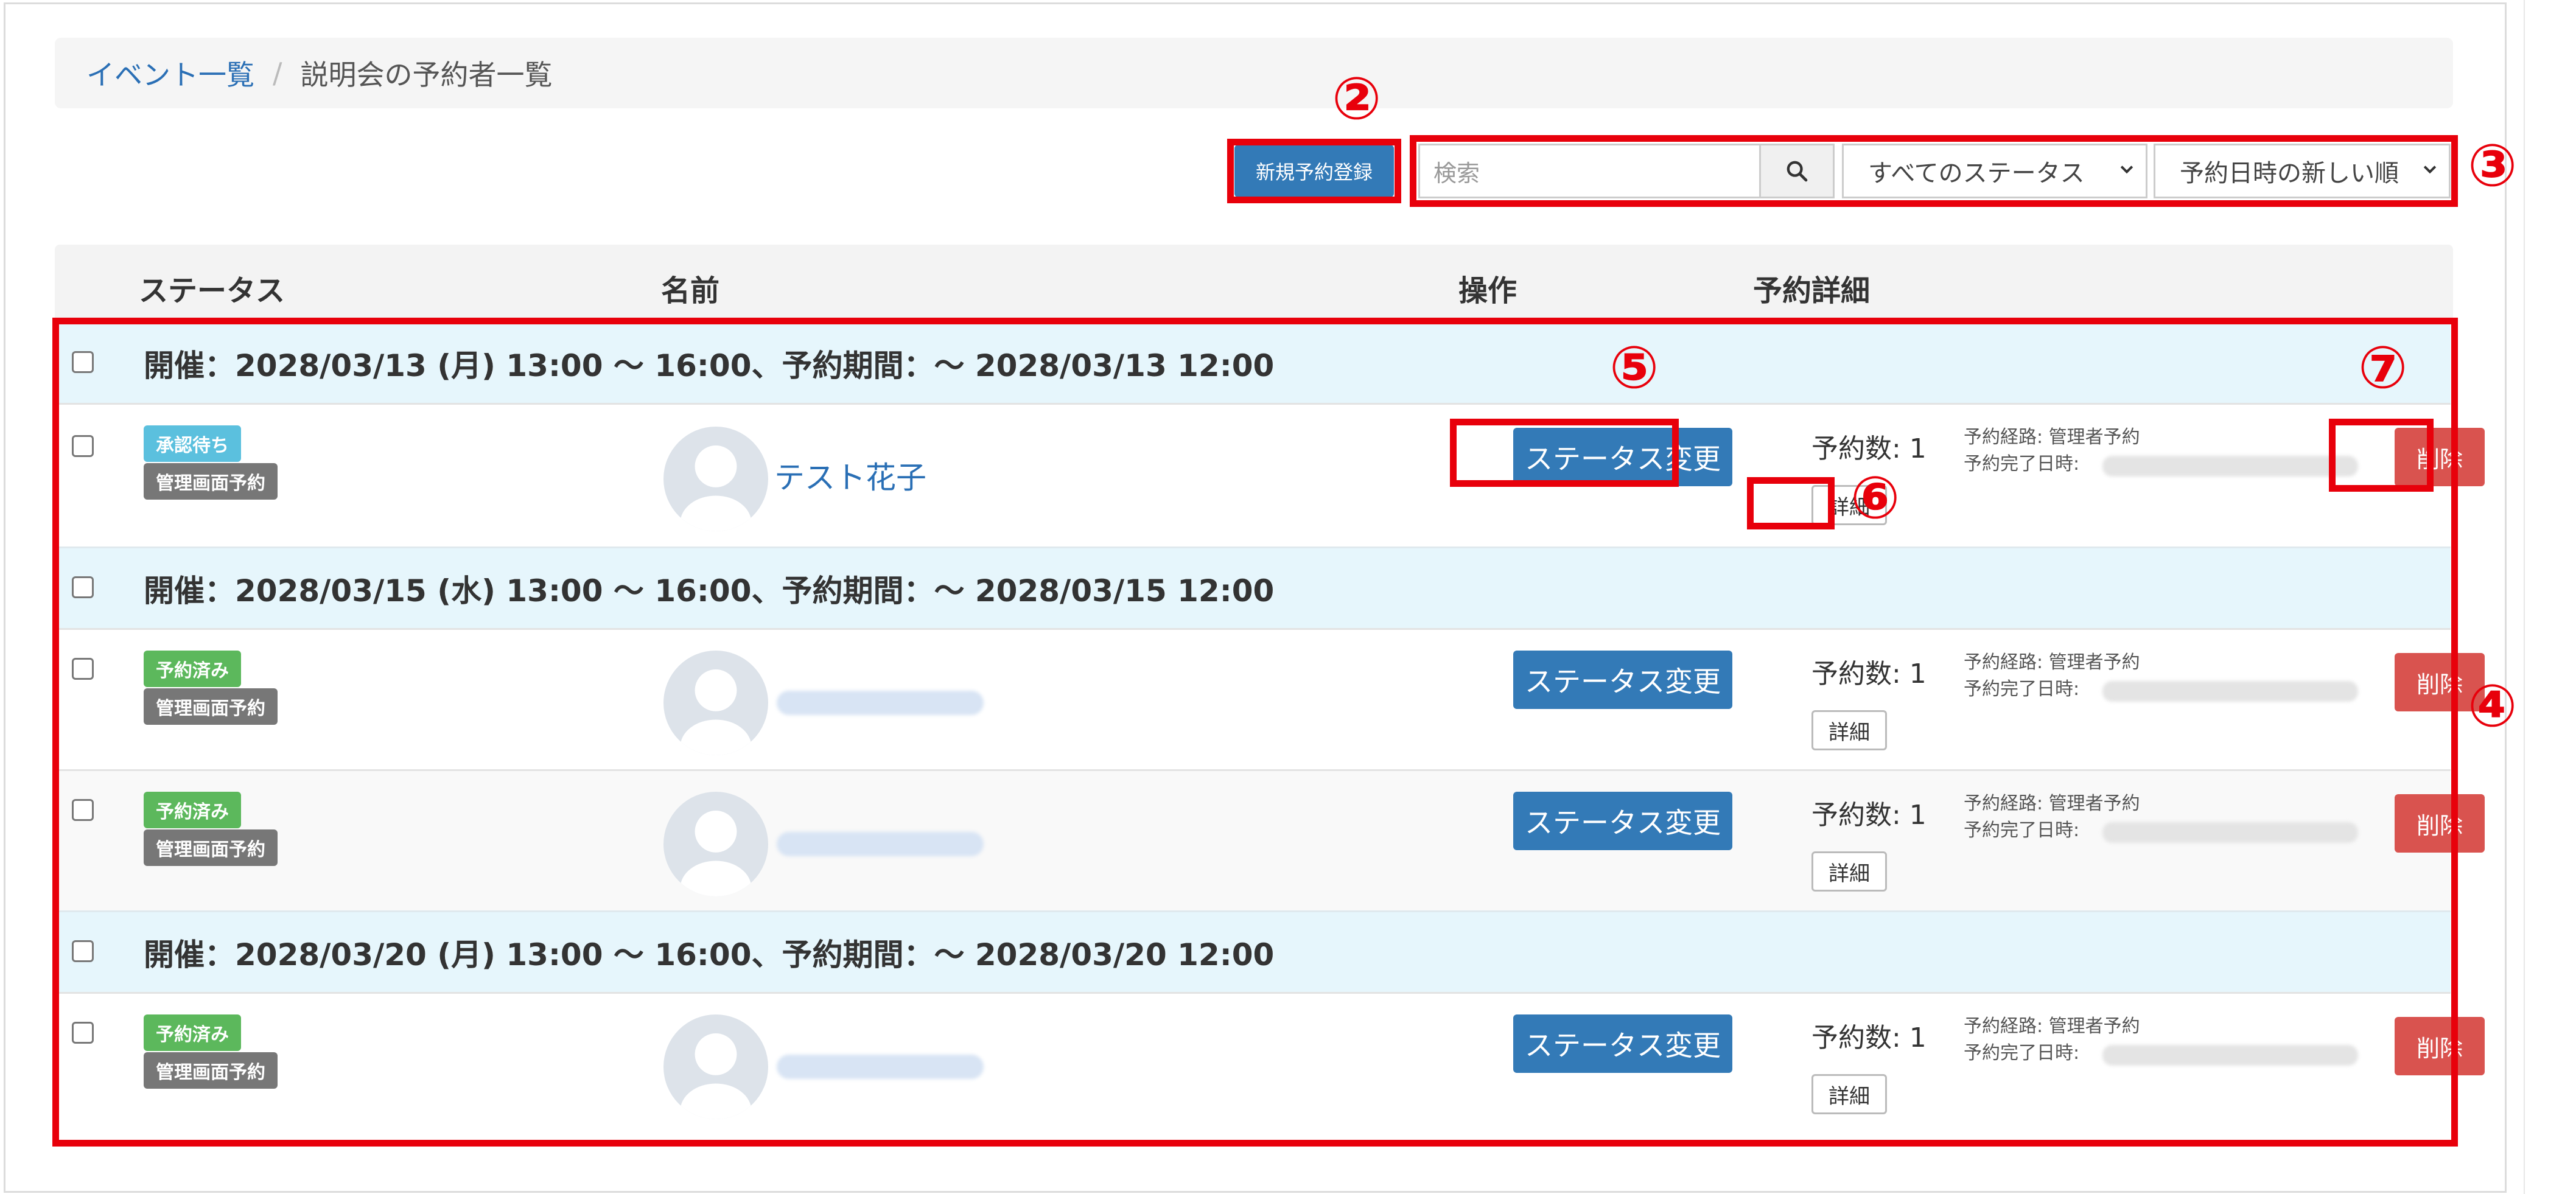  I want to click on scroll-divider, so click(2524, 597).